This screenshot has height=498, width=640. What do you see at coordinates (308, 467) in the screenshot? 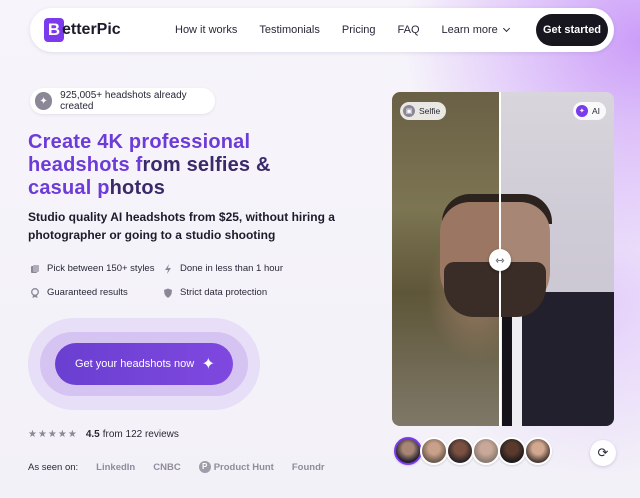
I see `foundr-logo: Foundr` at bounding box center [308, 467].